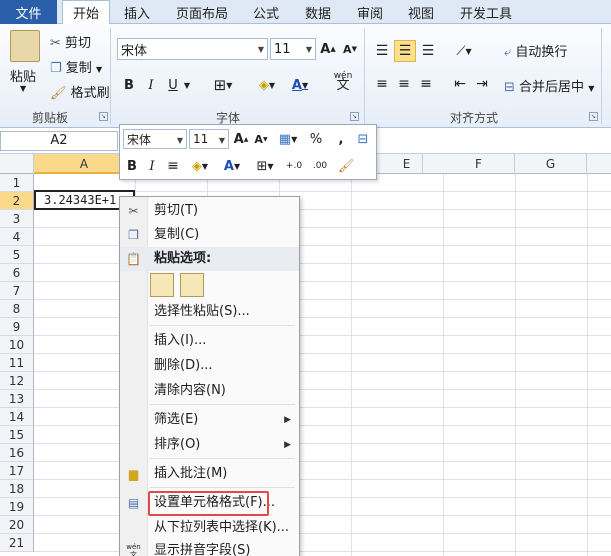 The image size is (611, 556). I want to click on row-header: 4, so click(17, 237).